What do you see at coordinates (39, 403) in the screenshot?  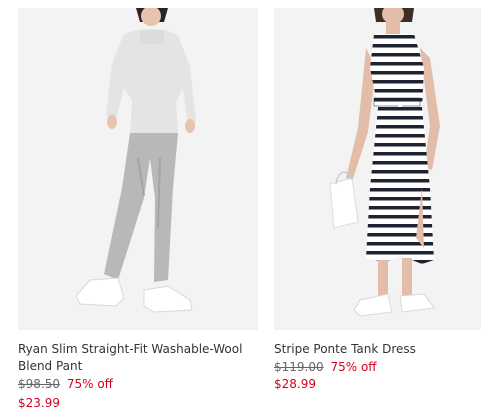 I see `sale-price: $23.99` at bounding box center [39, 403].